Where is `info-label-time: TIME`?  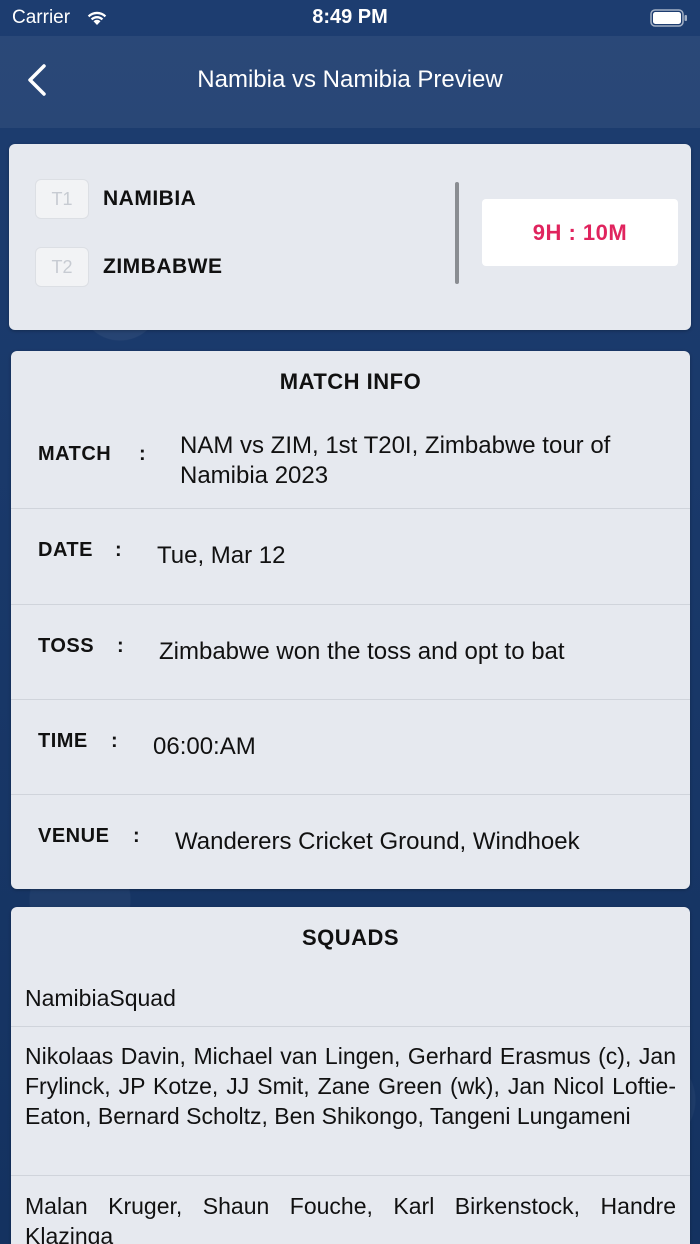
info-label-time: TIME is located at coordinates (63, 741).